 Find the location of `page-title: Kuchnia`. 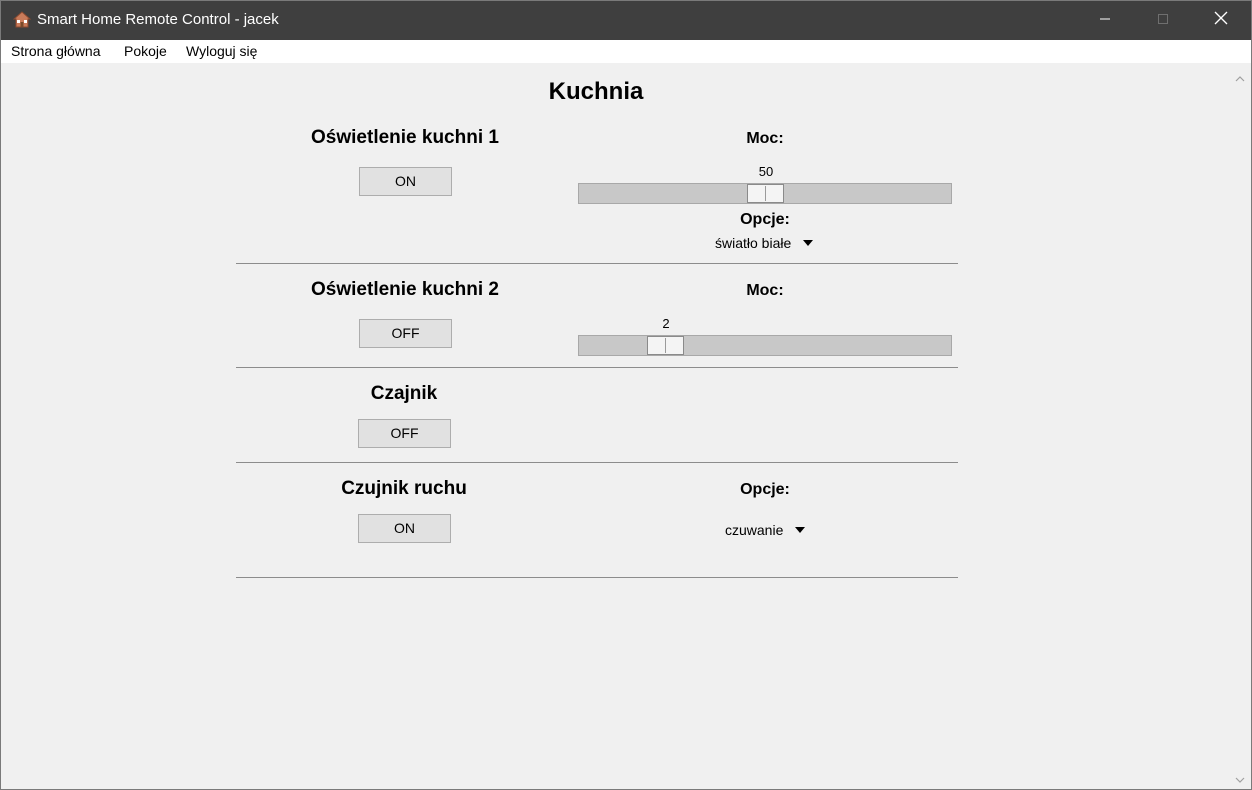

page-title: Kuchnia is located at coordinates (596, 91).